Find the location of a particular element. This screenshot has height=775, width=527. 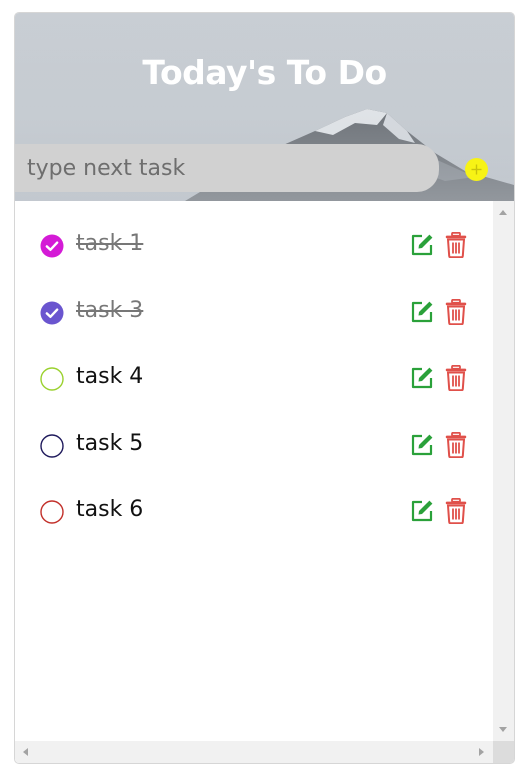

horizontal-scrollbar is located at coordinates (254, 752).